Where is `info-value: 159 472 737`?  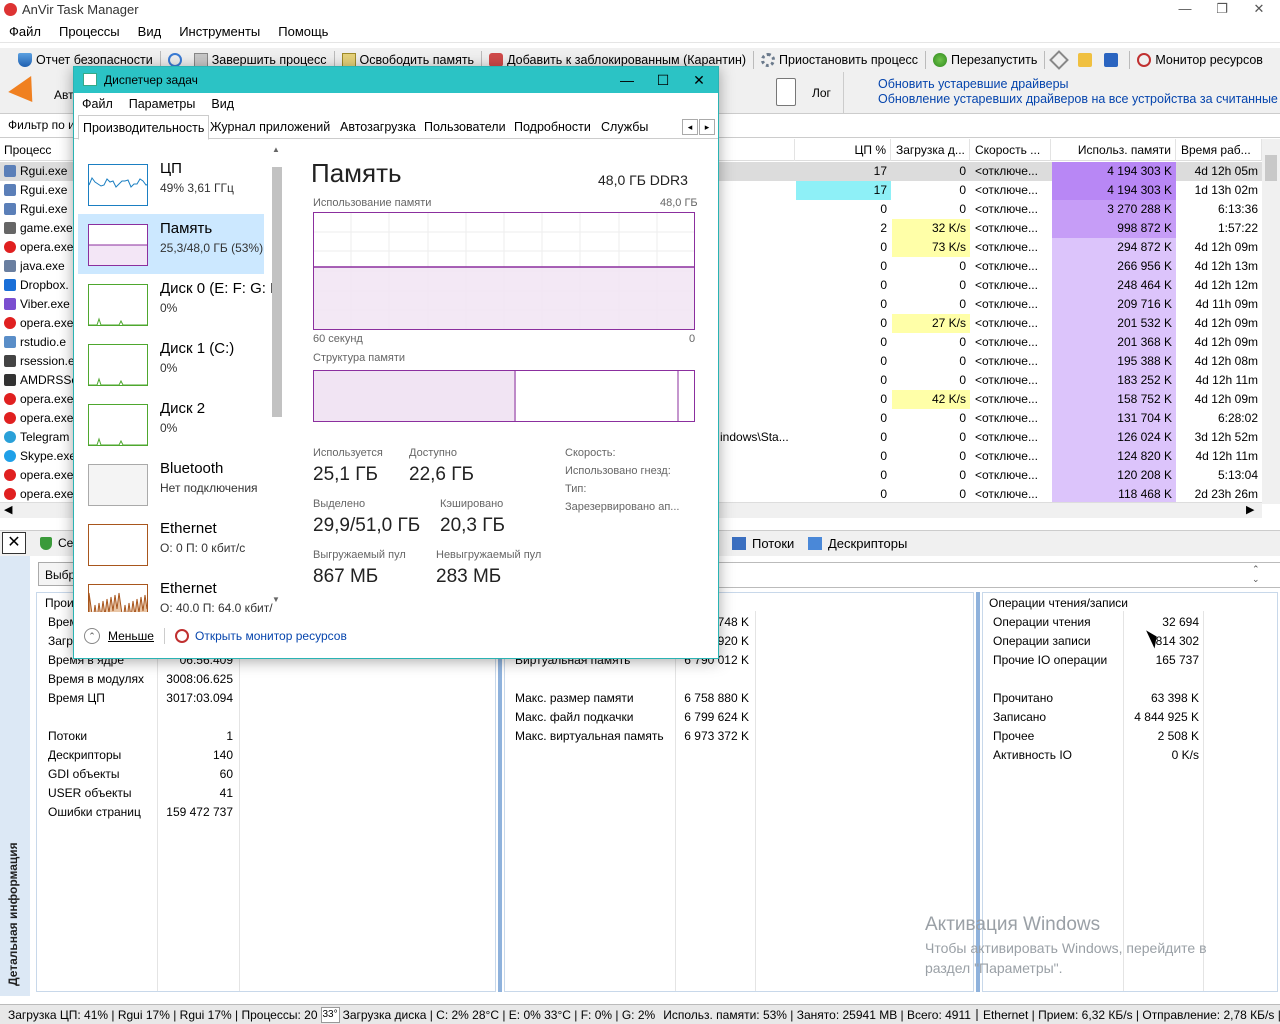
info-value: 159 472 737 is located at coordinates (199, 812).